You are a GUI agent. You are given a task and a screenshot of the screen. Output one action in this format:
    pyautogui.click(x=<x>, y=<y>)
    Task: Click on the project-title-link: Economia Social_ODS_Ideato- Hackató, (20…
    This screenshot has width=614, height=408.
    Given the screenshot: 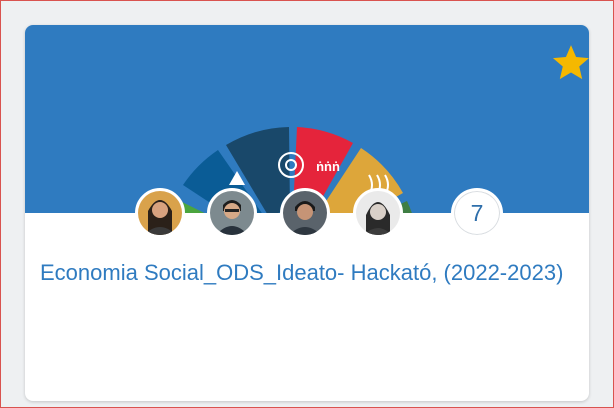 What is the action you would take?
    pyautogui.click(x=310, y=273)
    